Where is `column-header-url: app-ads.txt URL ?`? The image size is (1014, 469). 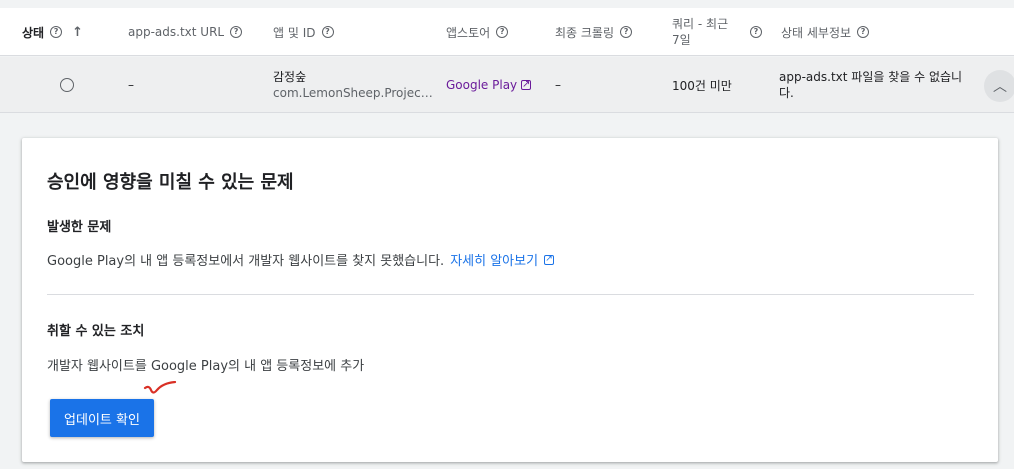 column-header-url: app-ads.txt URL ? is located at coordinates (185, 32).